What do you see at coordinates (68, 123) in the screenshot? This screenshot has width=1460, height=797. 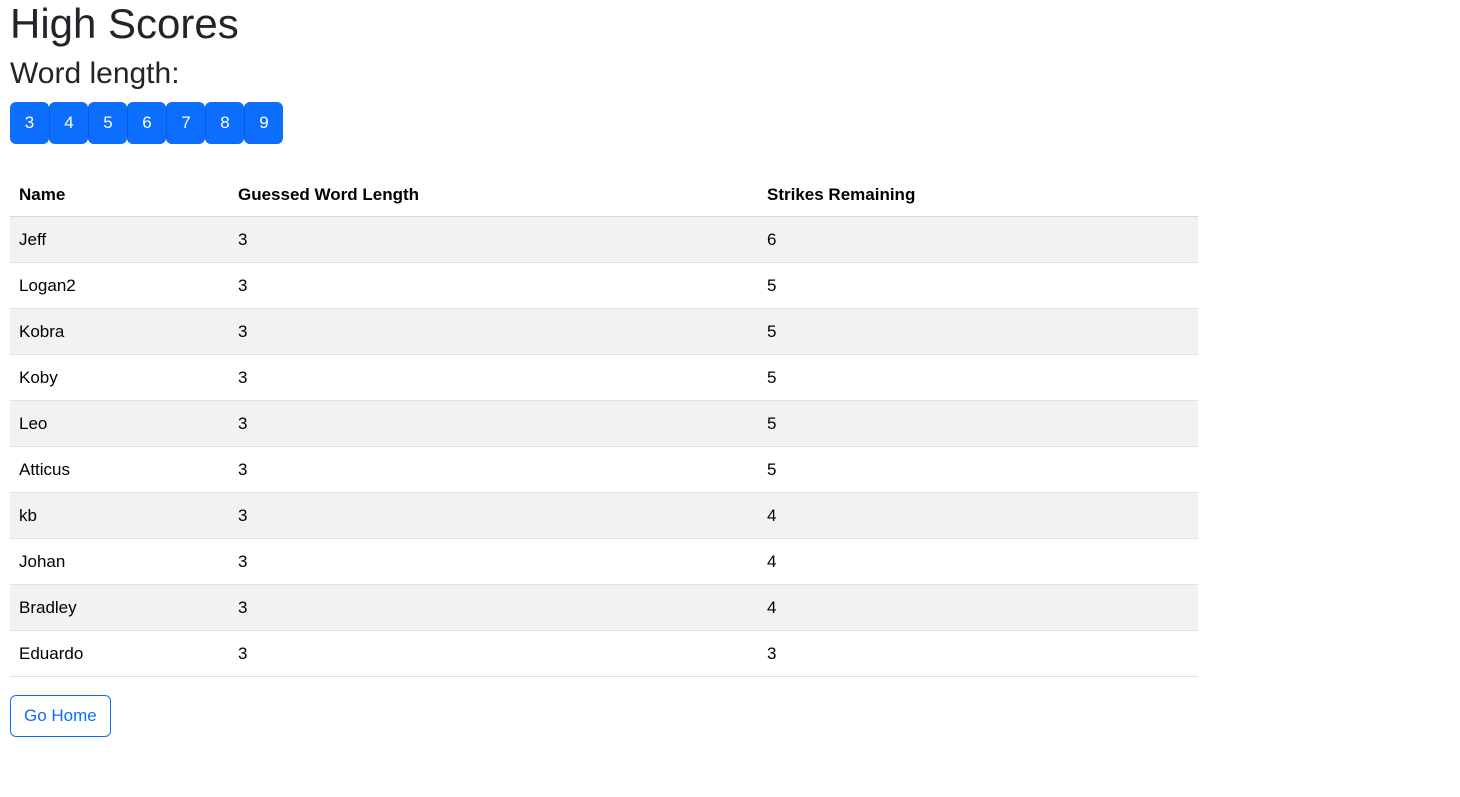 I see `word-length-4-button: 4` at bounding box center [68, 123].